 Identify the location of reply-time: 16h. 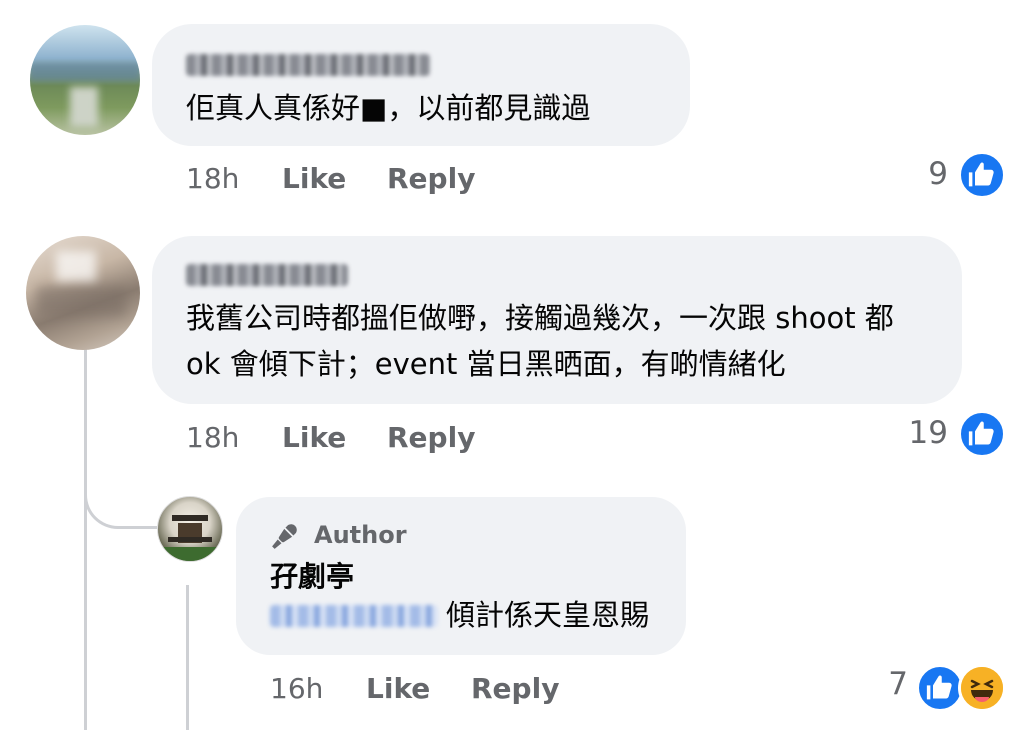
(296, 688).